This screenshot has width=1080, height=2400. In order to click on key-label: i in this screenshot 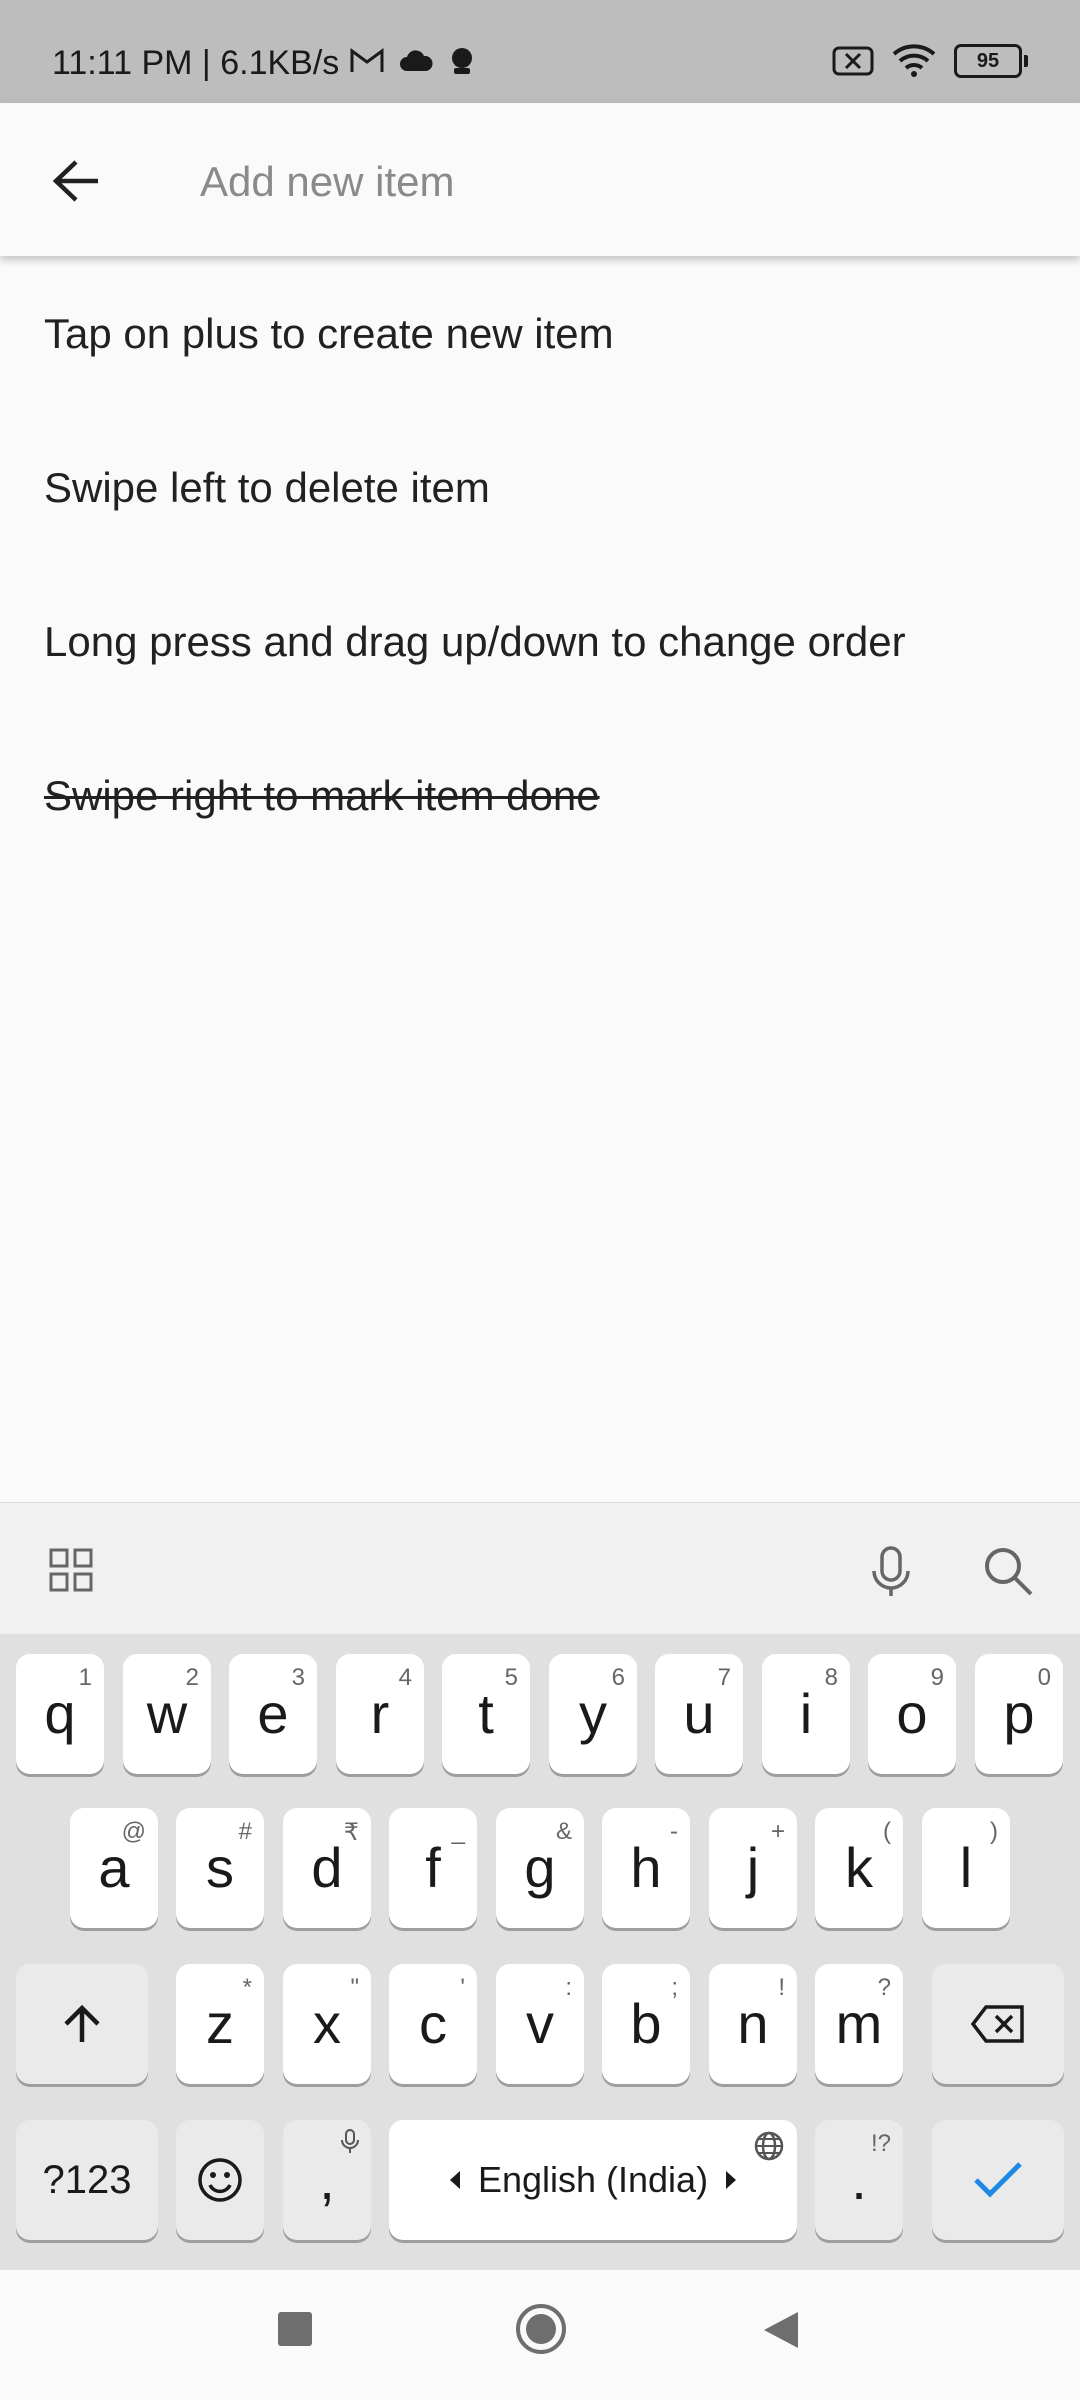, I will do `click(806, 1713)`.